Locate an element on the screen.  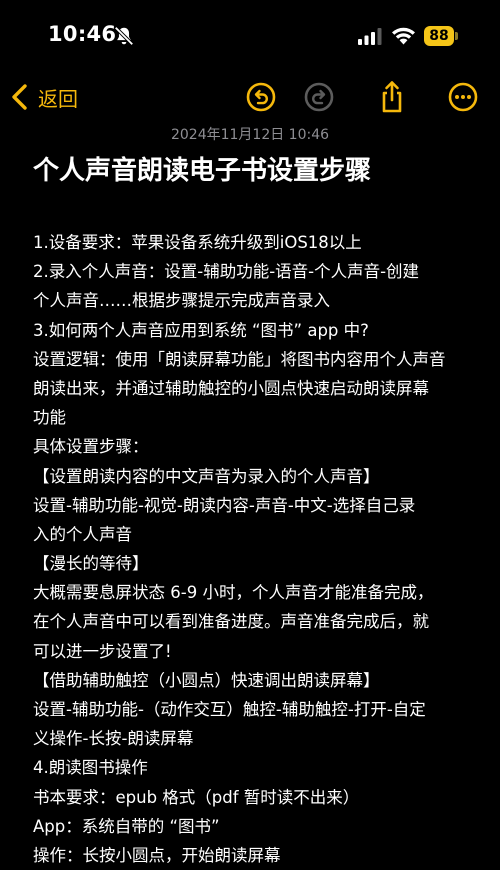
signal-icon is located at coordinates (370, 36).